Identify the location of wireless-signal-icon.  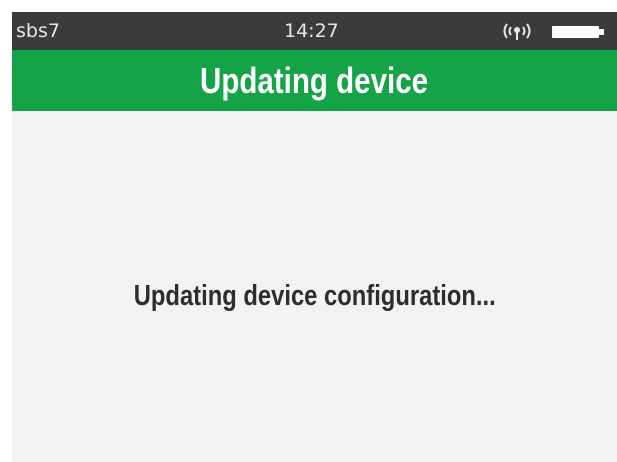
(517, 31).